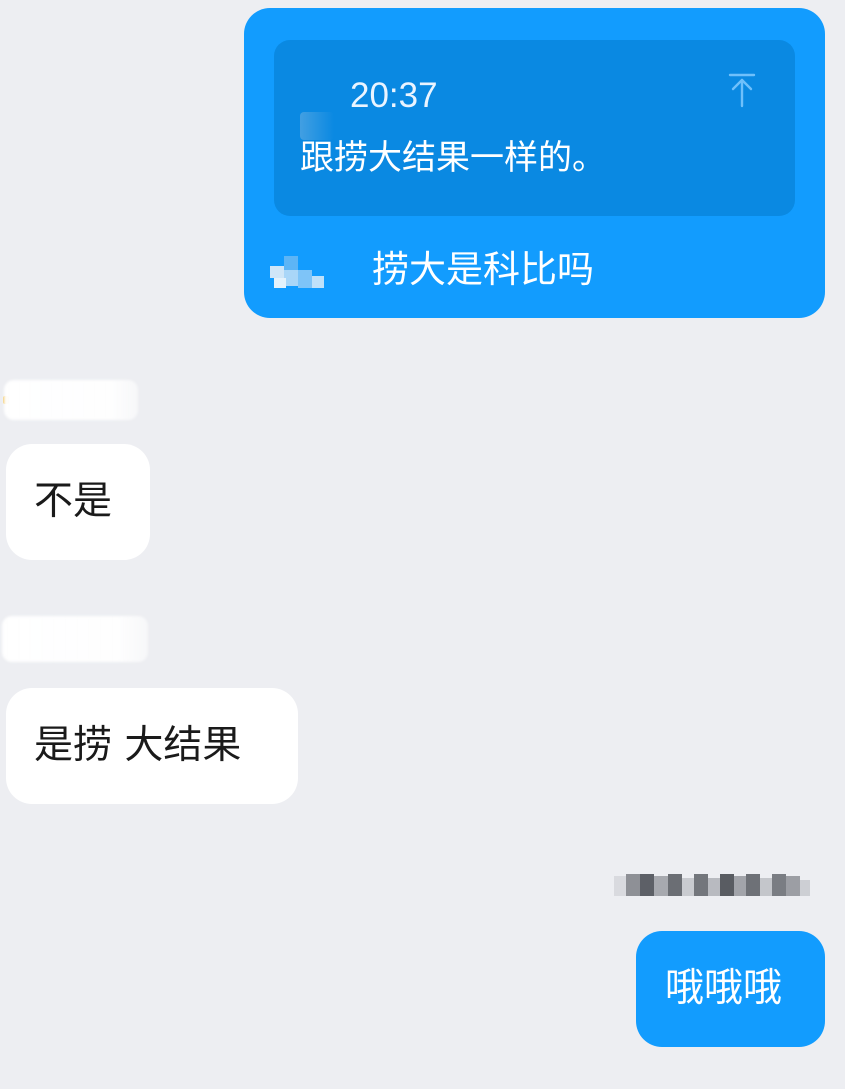  Describe the element at coordinates (724, 988) in the screenshot. I see `message-text: 哦哦哦` at that location.